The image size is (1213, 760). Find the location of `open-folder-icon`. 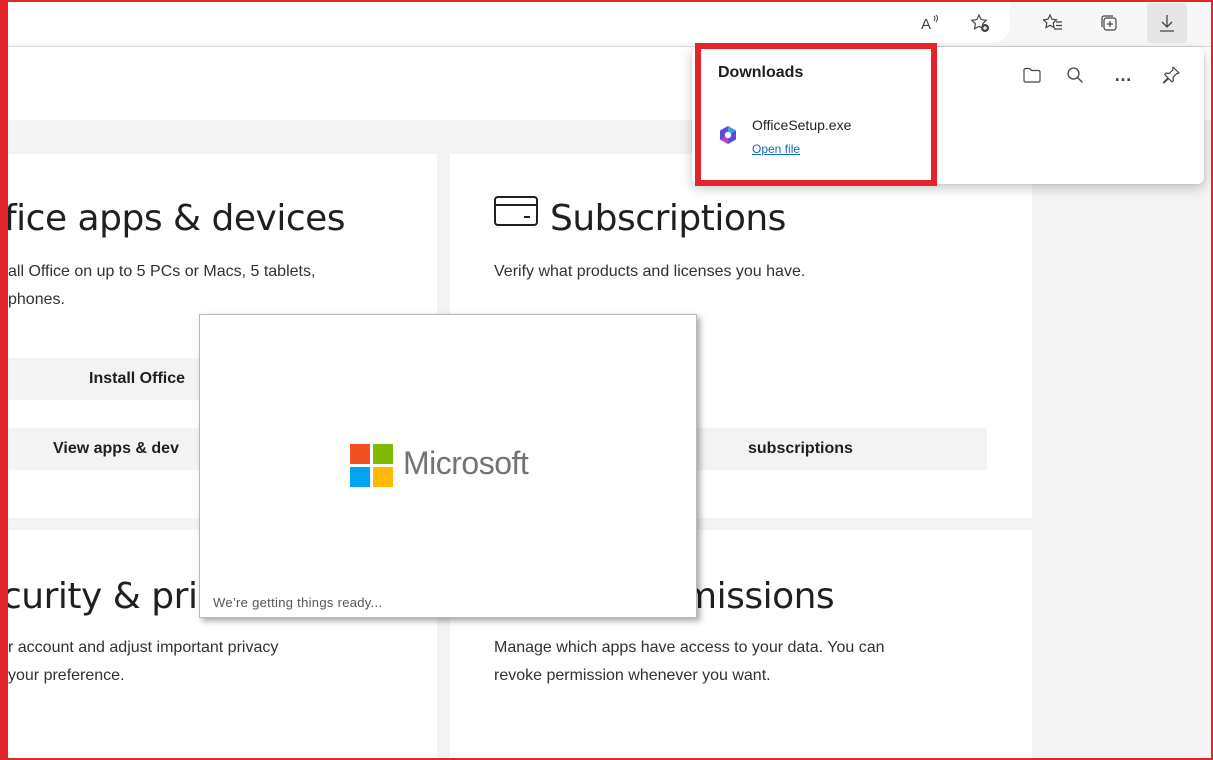

open-folder-icon is located at coordinates (1032, 75).